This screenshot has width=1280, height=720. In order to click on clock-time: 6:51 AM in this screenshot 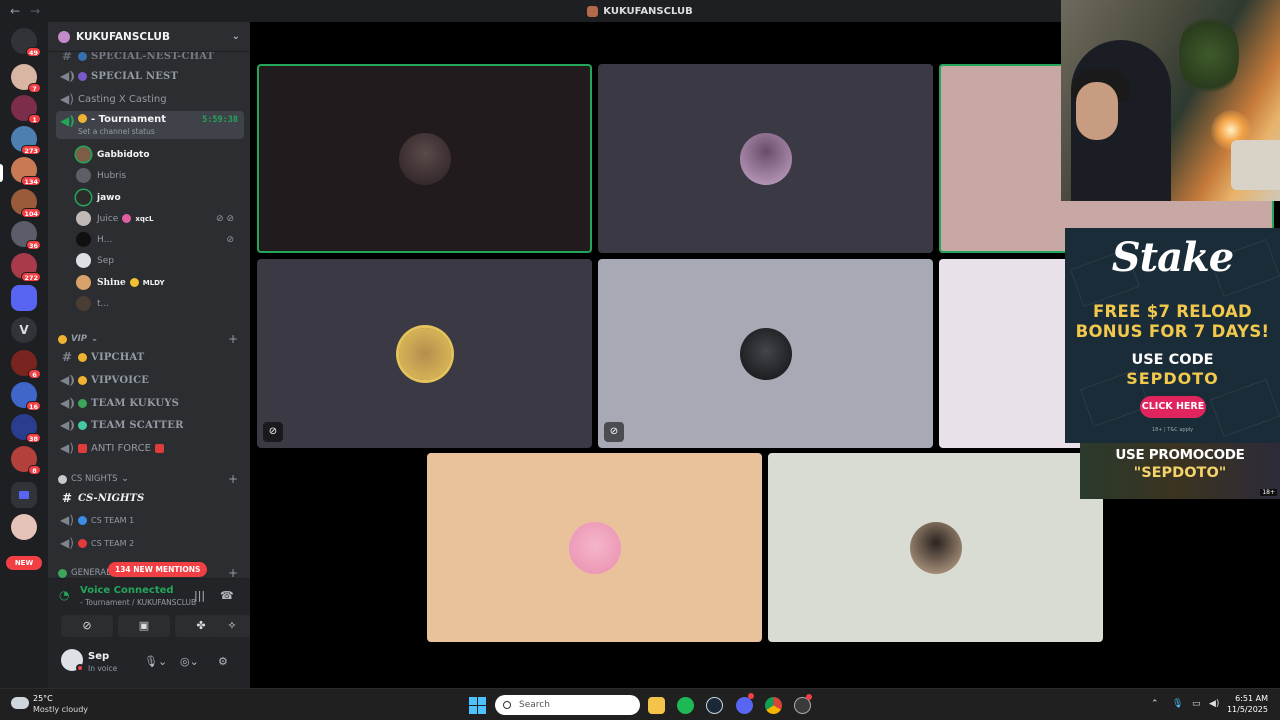, I will do `click(1251, 698)`.